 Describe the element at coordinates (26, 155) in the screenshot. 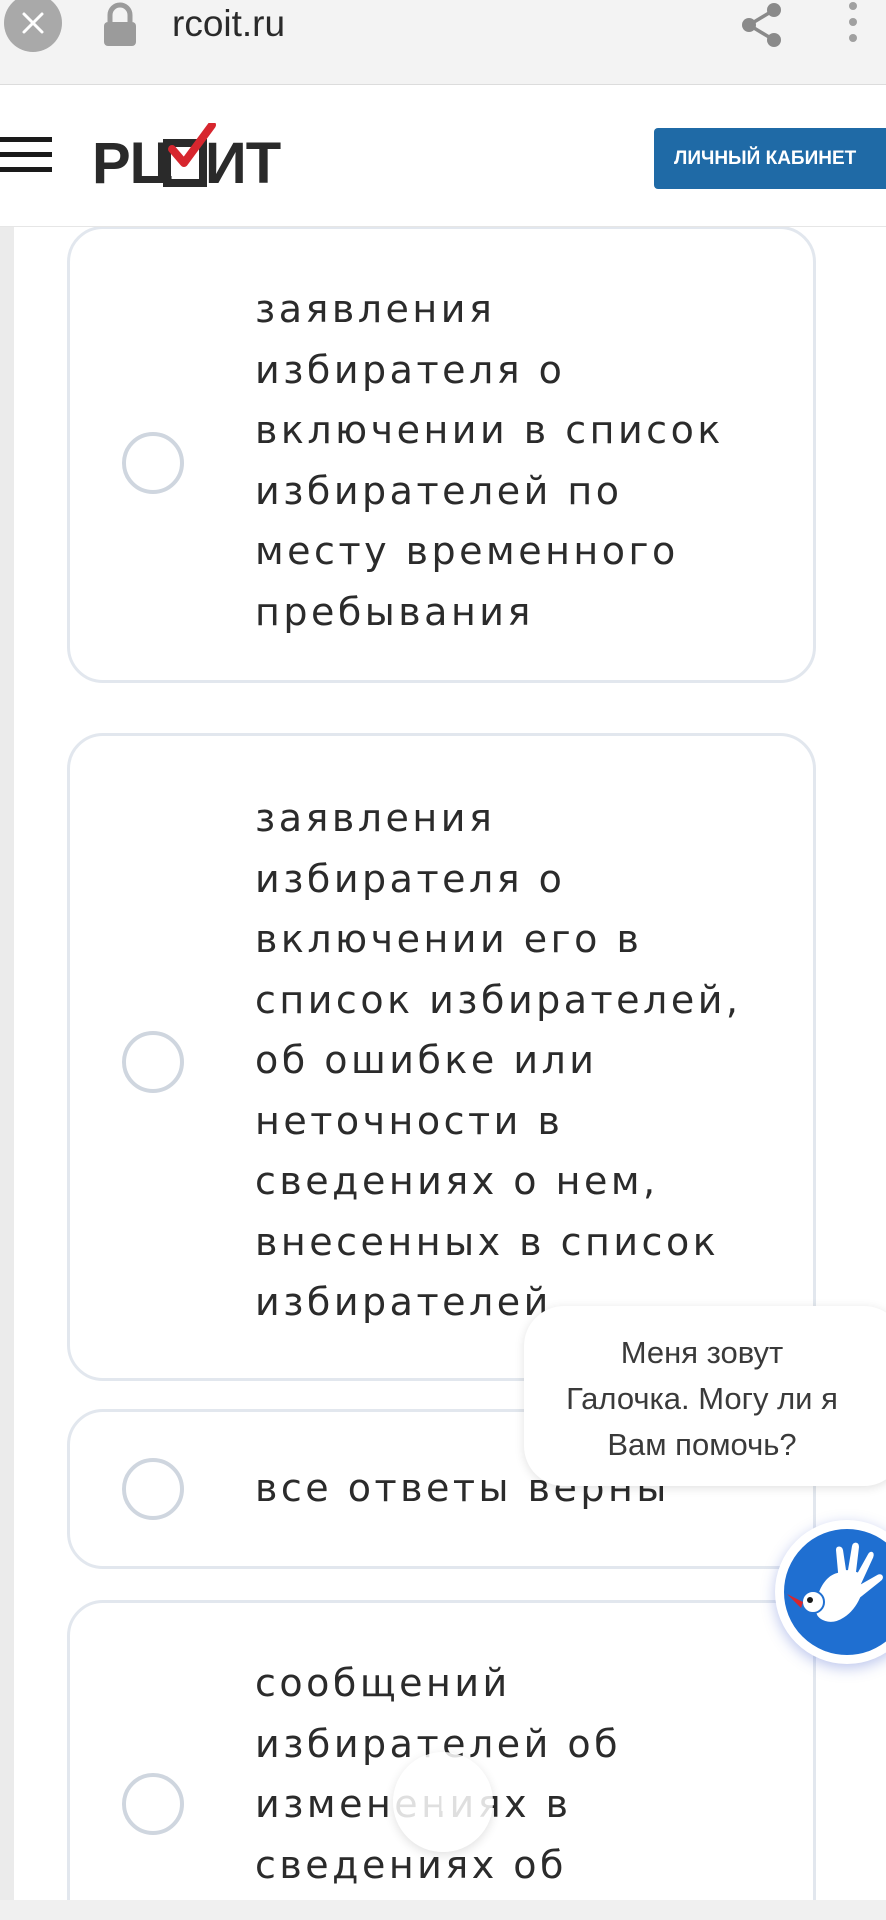

I see `hamburger-menu-icon` at that location.